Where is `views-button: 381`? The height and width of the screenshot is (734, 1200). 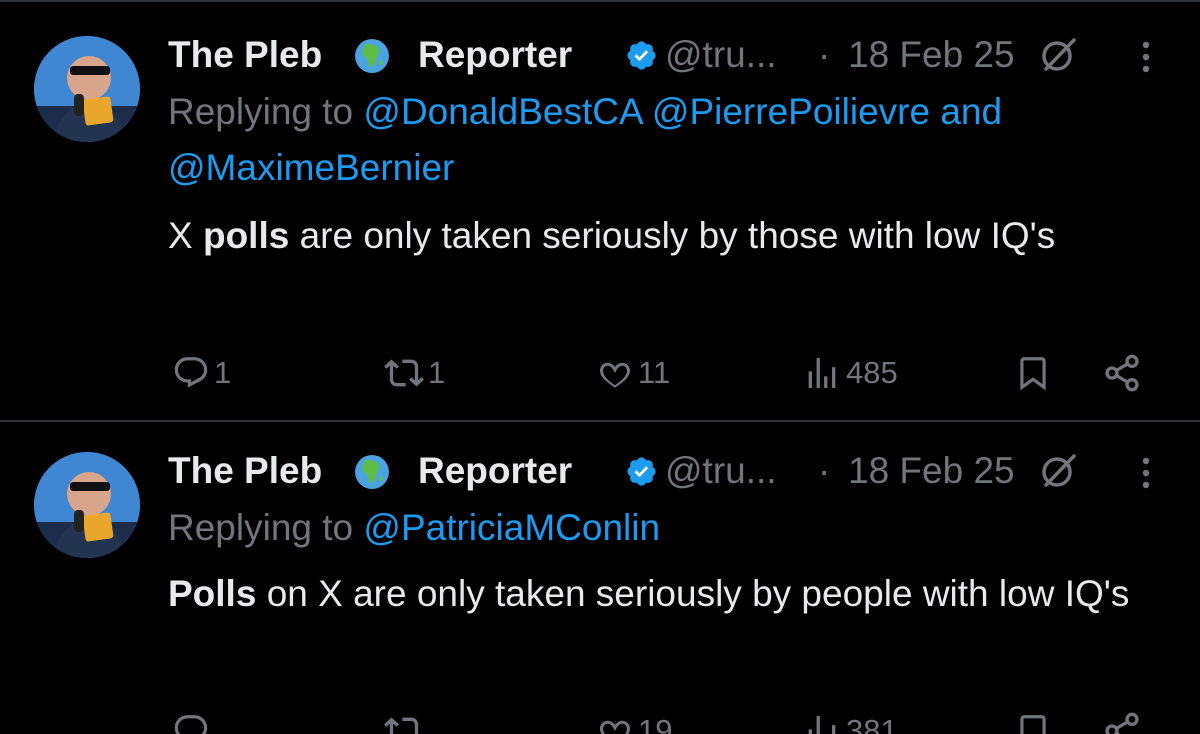
views-button: 381 is located at coordinates (850, 720).